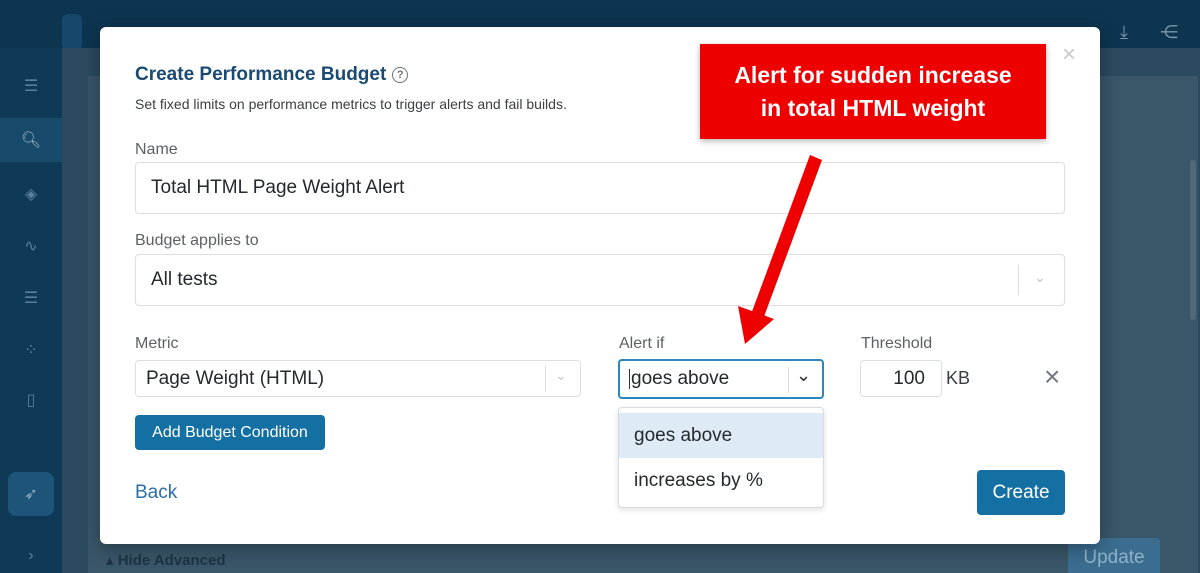  What do you see at coordinates (873, 107) in the screenshot?
I see `annotation-line-2: in total HTML weight` at bounding box center [873, 107].